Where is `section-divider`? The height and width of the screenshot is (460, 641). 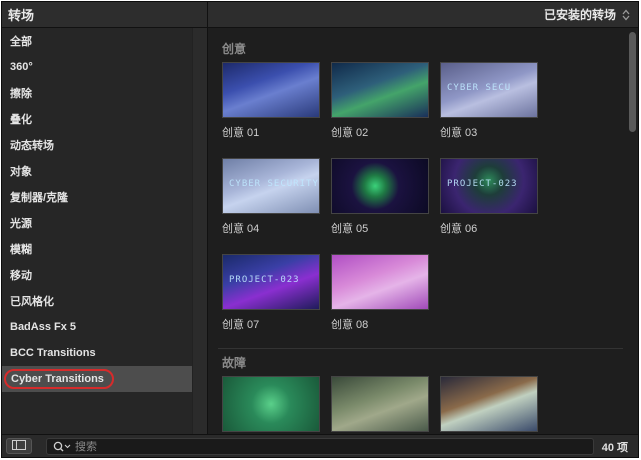
section-divider is located at coordinates (420, 348).